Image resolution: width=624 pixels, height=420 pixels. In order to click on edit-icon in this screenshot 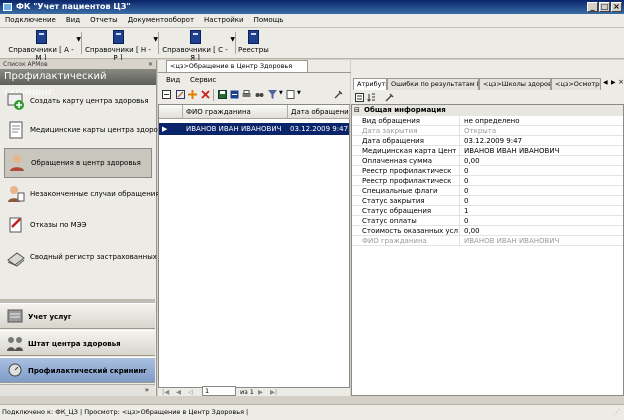, I will do `click(180, 94)`.